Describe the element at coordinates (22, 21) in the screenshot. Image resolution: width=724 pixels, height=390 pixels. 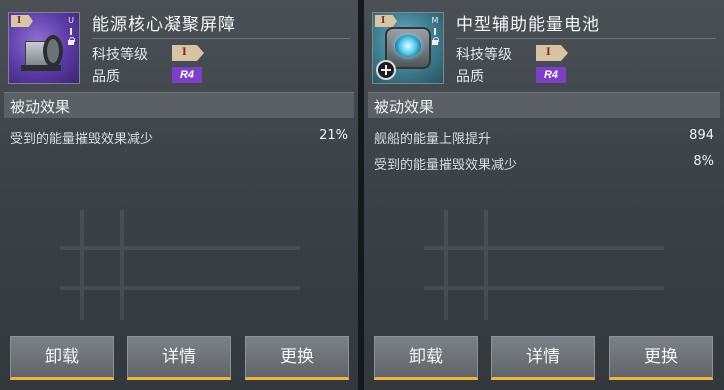
I see `tier-badge: I` at that location.